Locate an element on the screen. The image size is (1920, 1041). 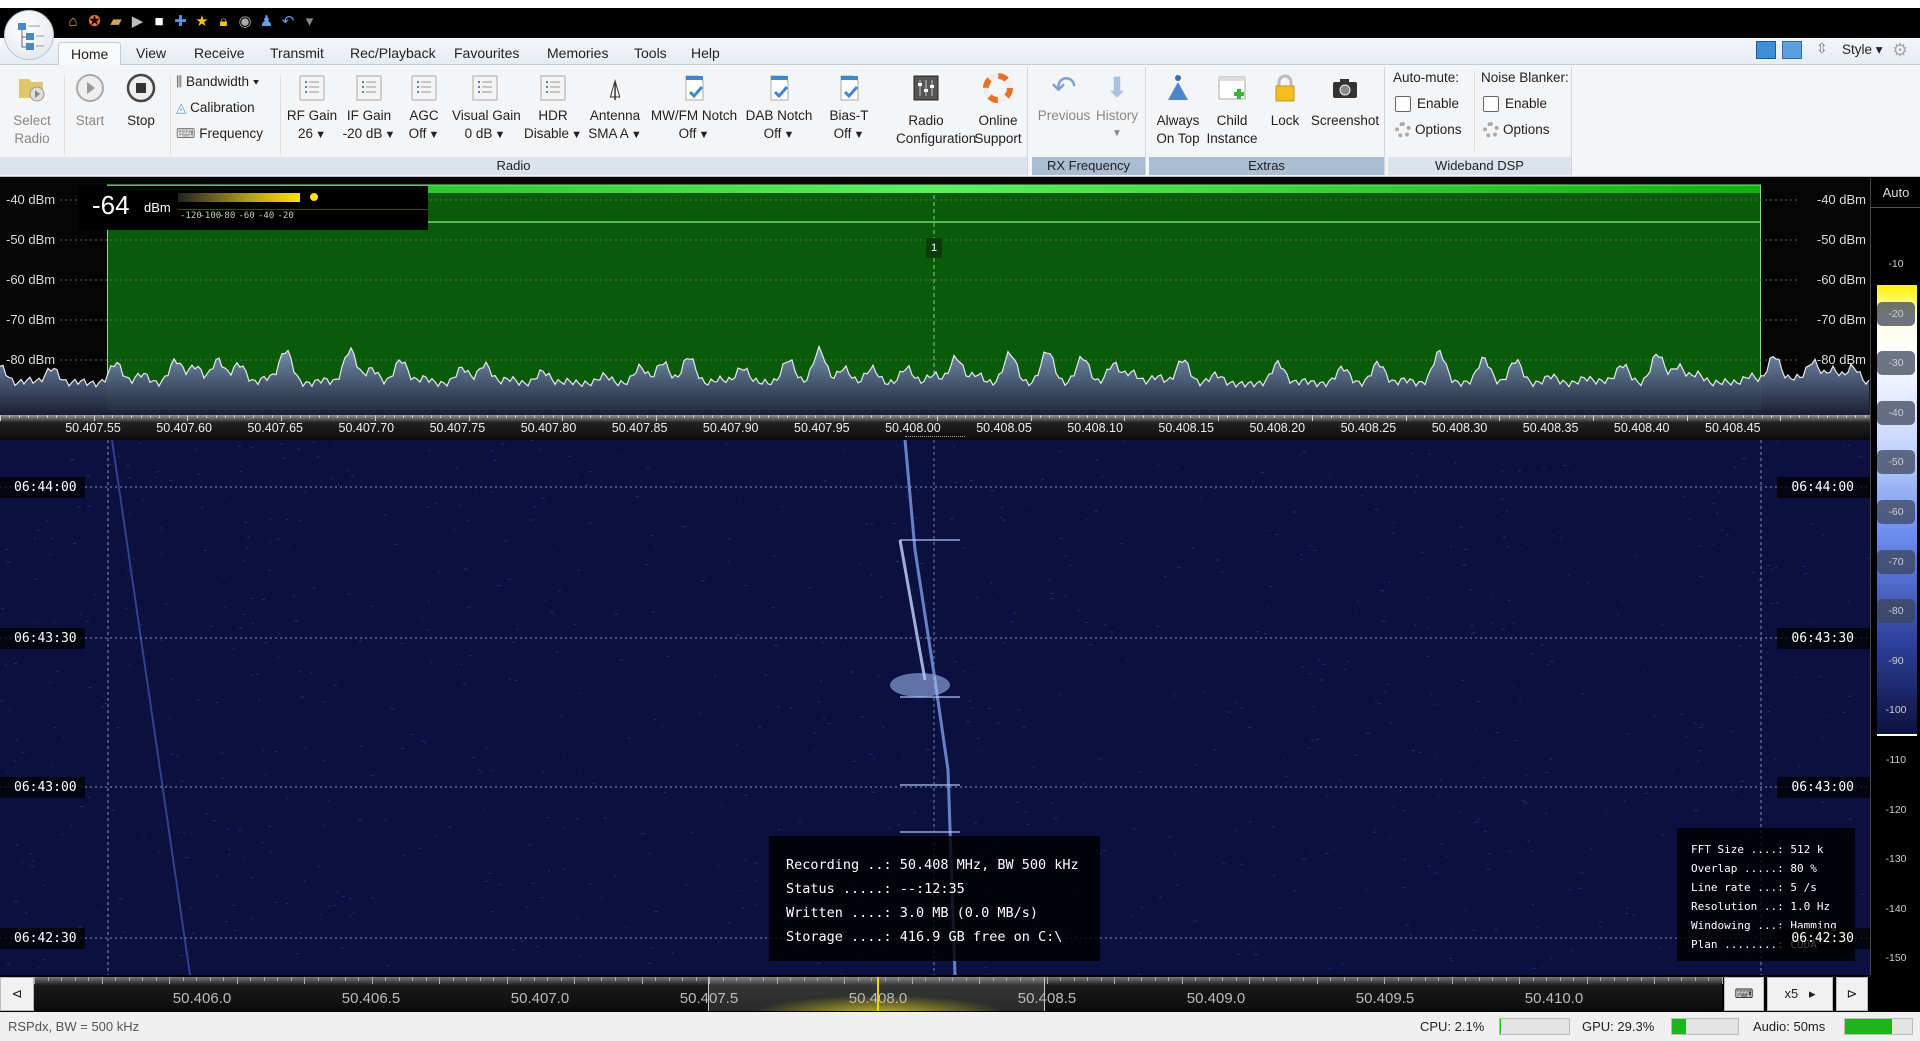
play-icon: ▶ is located at coordinates (138, 22).